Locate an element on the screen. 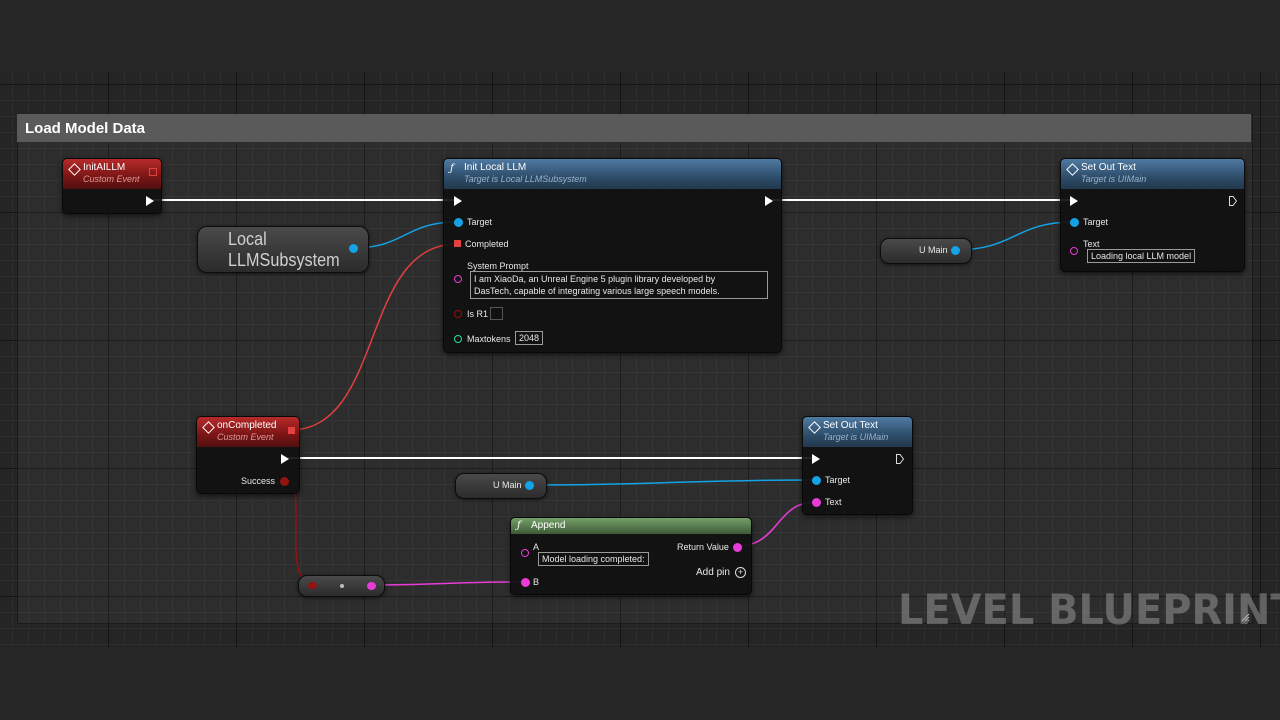 This screenshot has height=720, width=1280. success-pin-icon is located at coordinates (284, 481).